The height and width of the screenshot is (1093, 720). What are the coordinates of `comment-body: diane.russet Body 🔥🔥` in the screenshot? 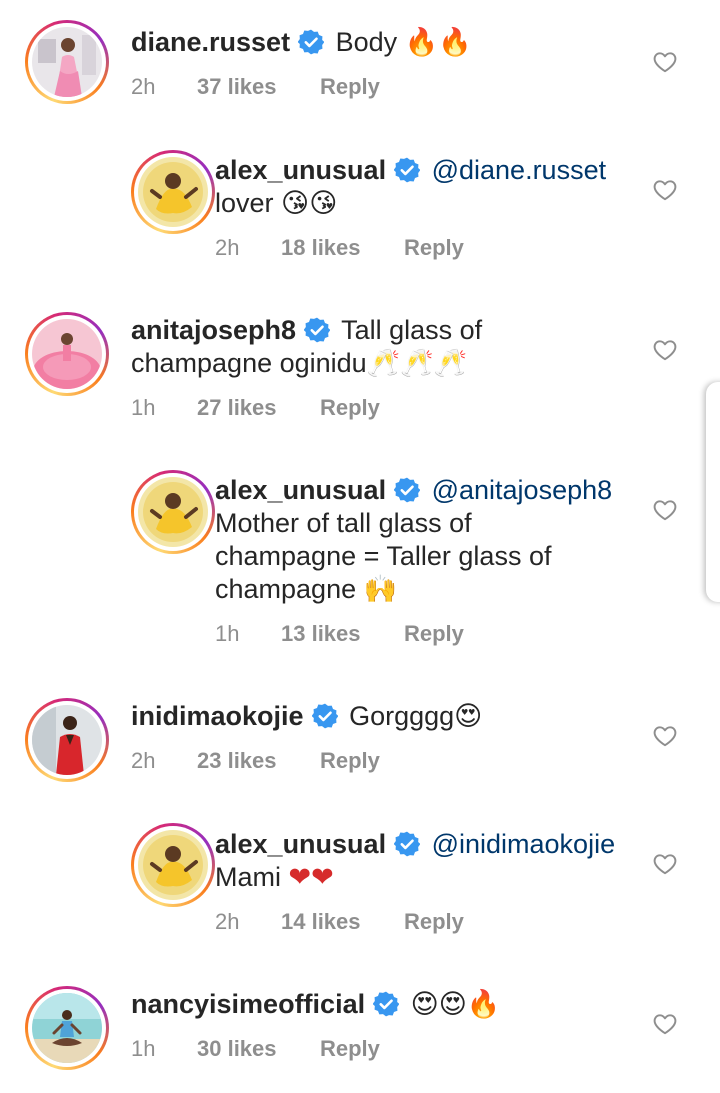 It's located at (391, 42).